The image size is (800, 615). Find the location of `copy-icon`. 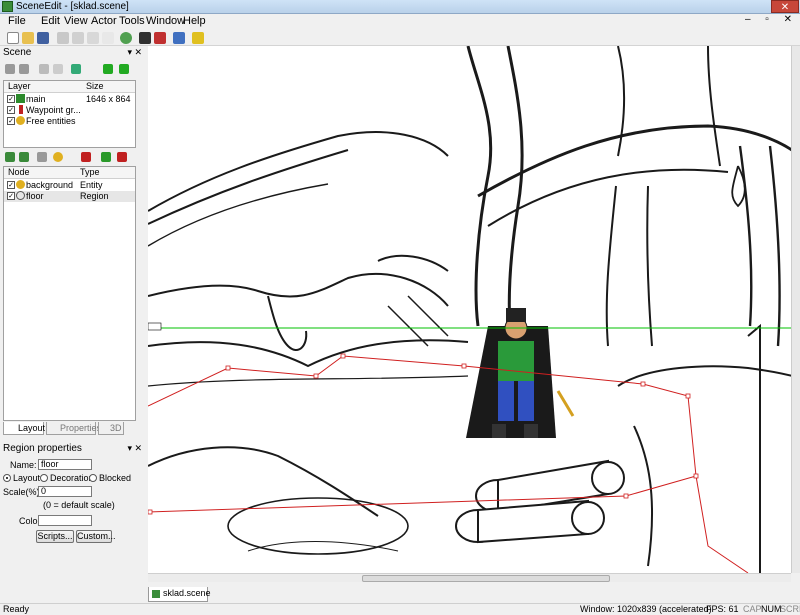

copy-icon is located at coordinates (78, 38).